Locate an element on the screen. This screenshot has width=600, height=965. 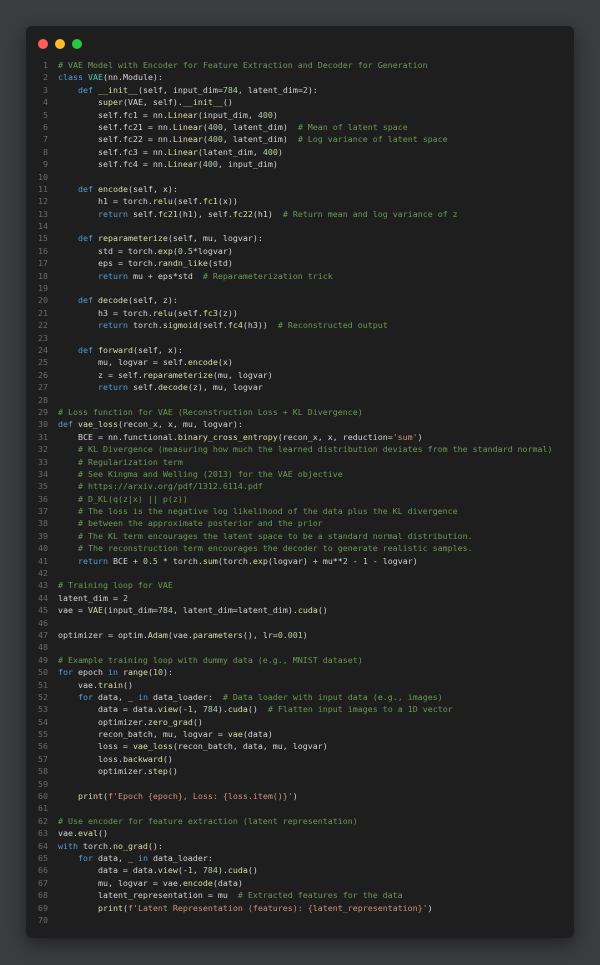
line-number: 32 is located at coordinates (43, 449).